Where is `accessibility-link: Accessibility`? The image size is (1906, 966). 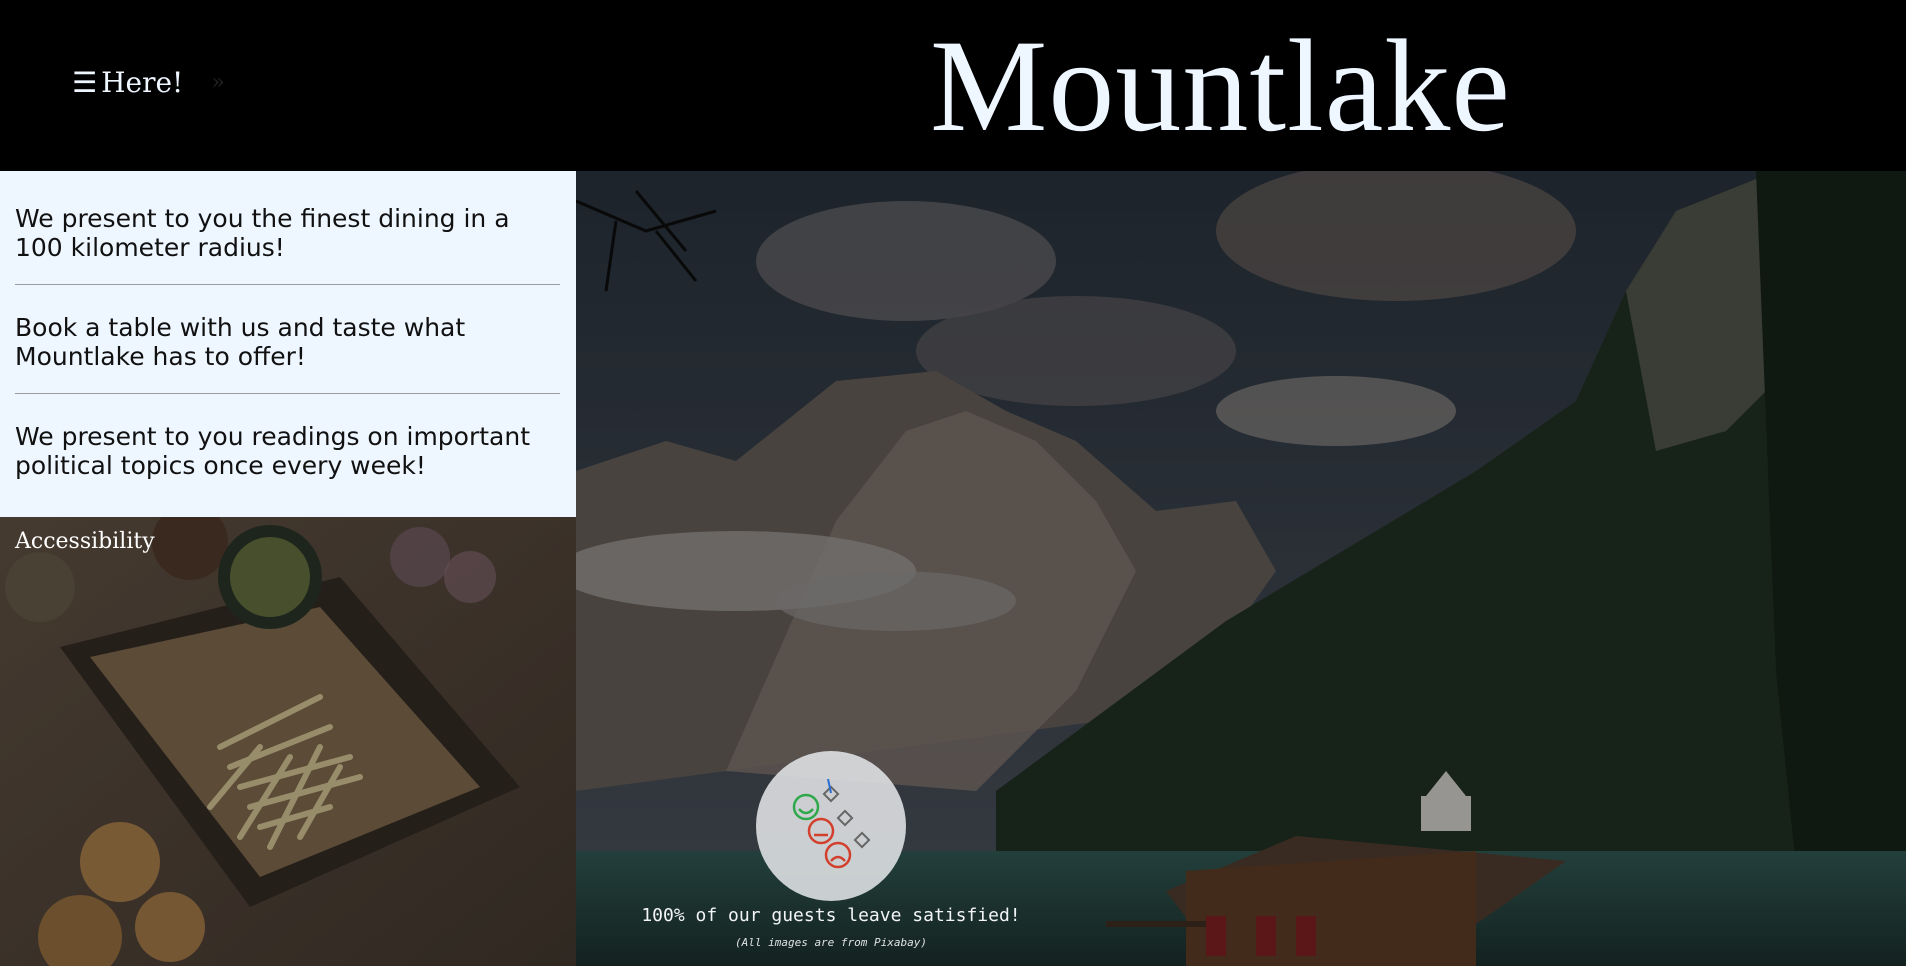
accessibility-link: Accessibility is located at coordinates (85, 541).